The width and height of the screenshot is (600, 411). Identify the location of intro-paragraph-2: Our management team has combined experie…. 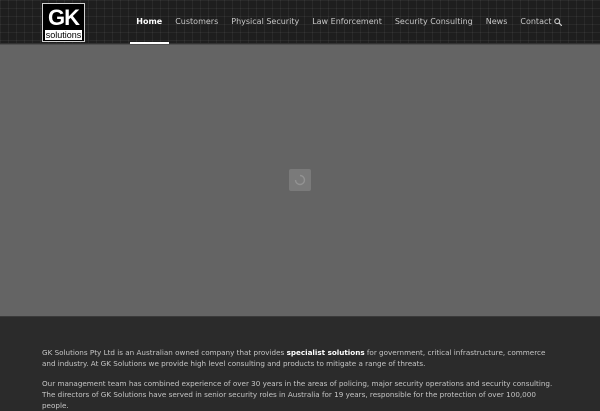
(297, 394).